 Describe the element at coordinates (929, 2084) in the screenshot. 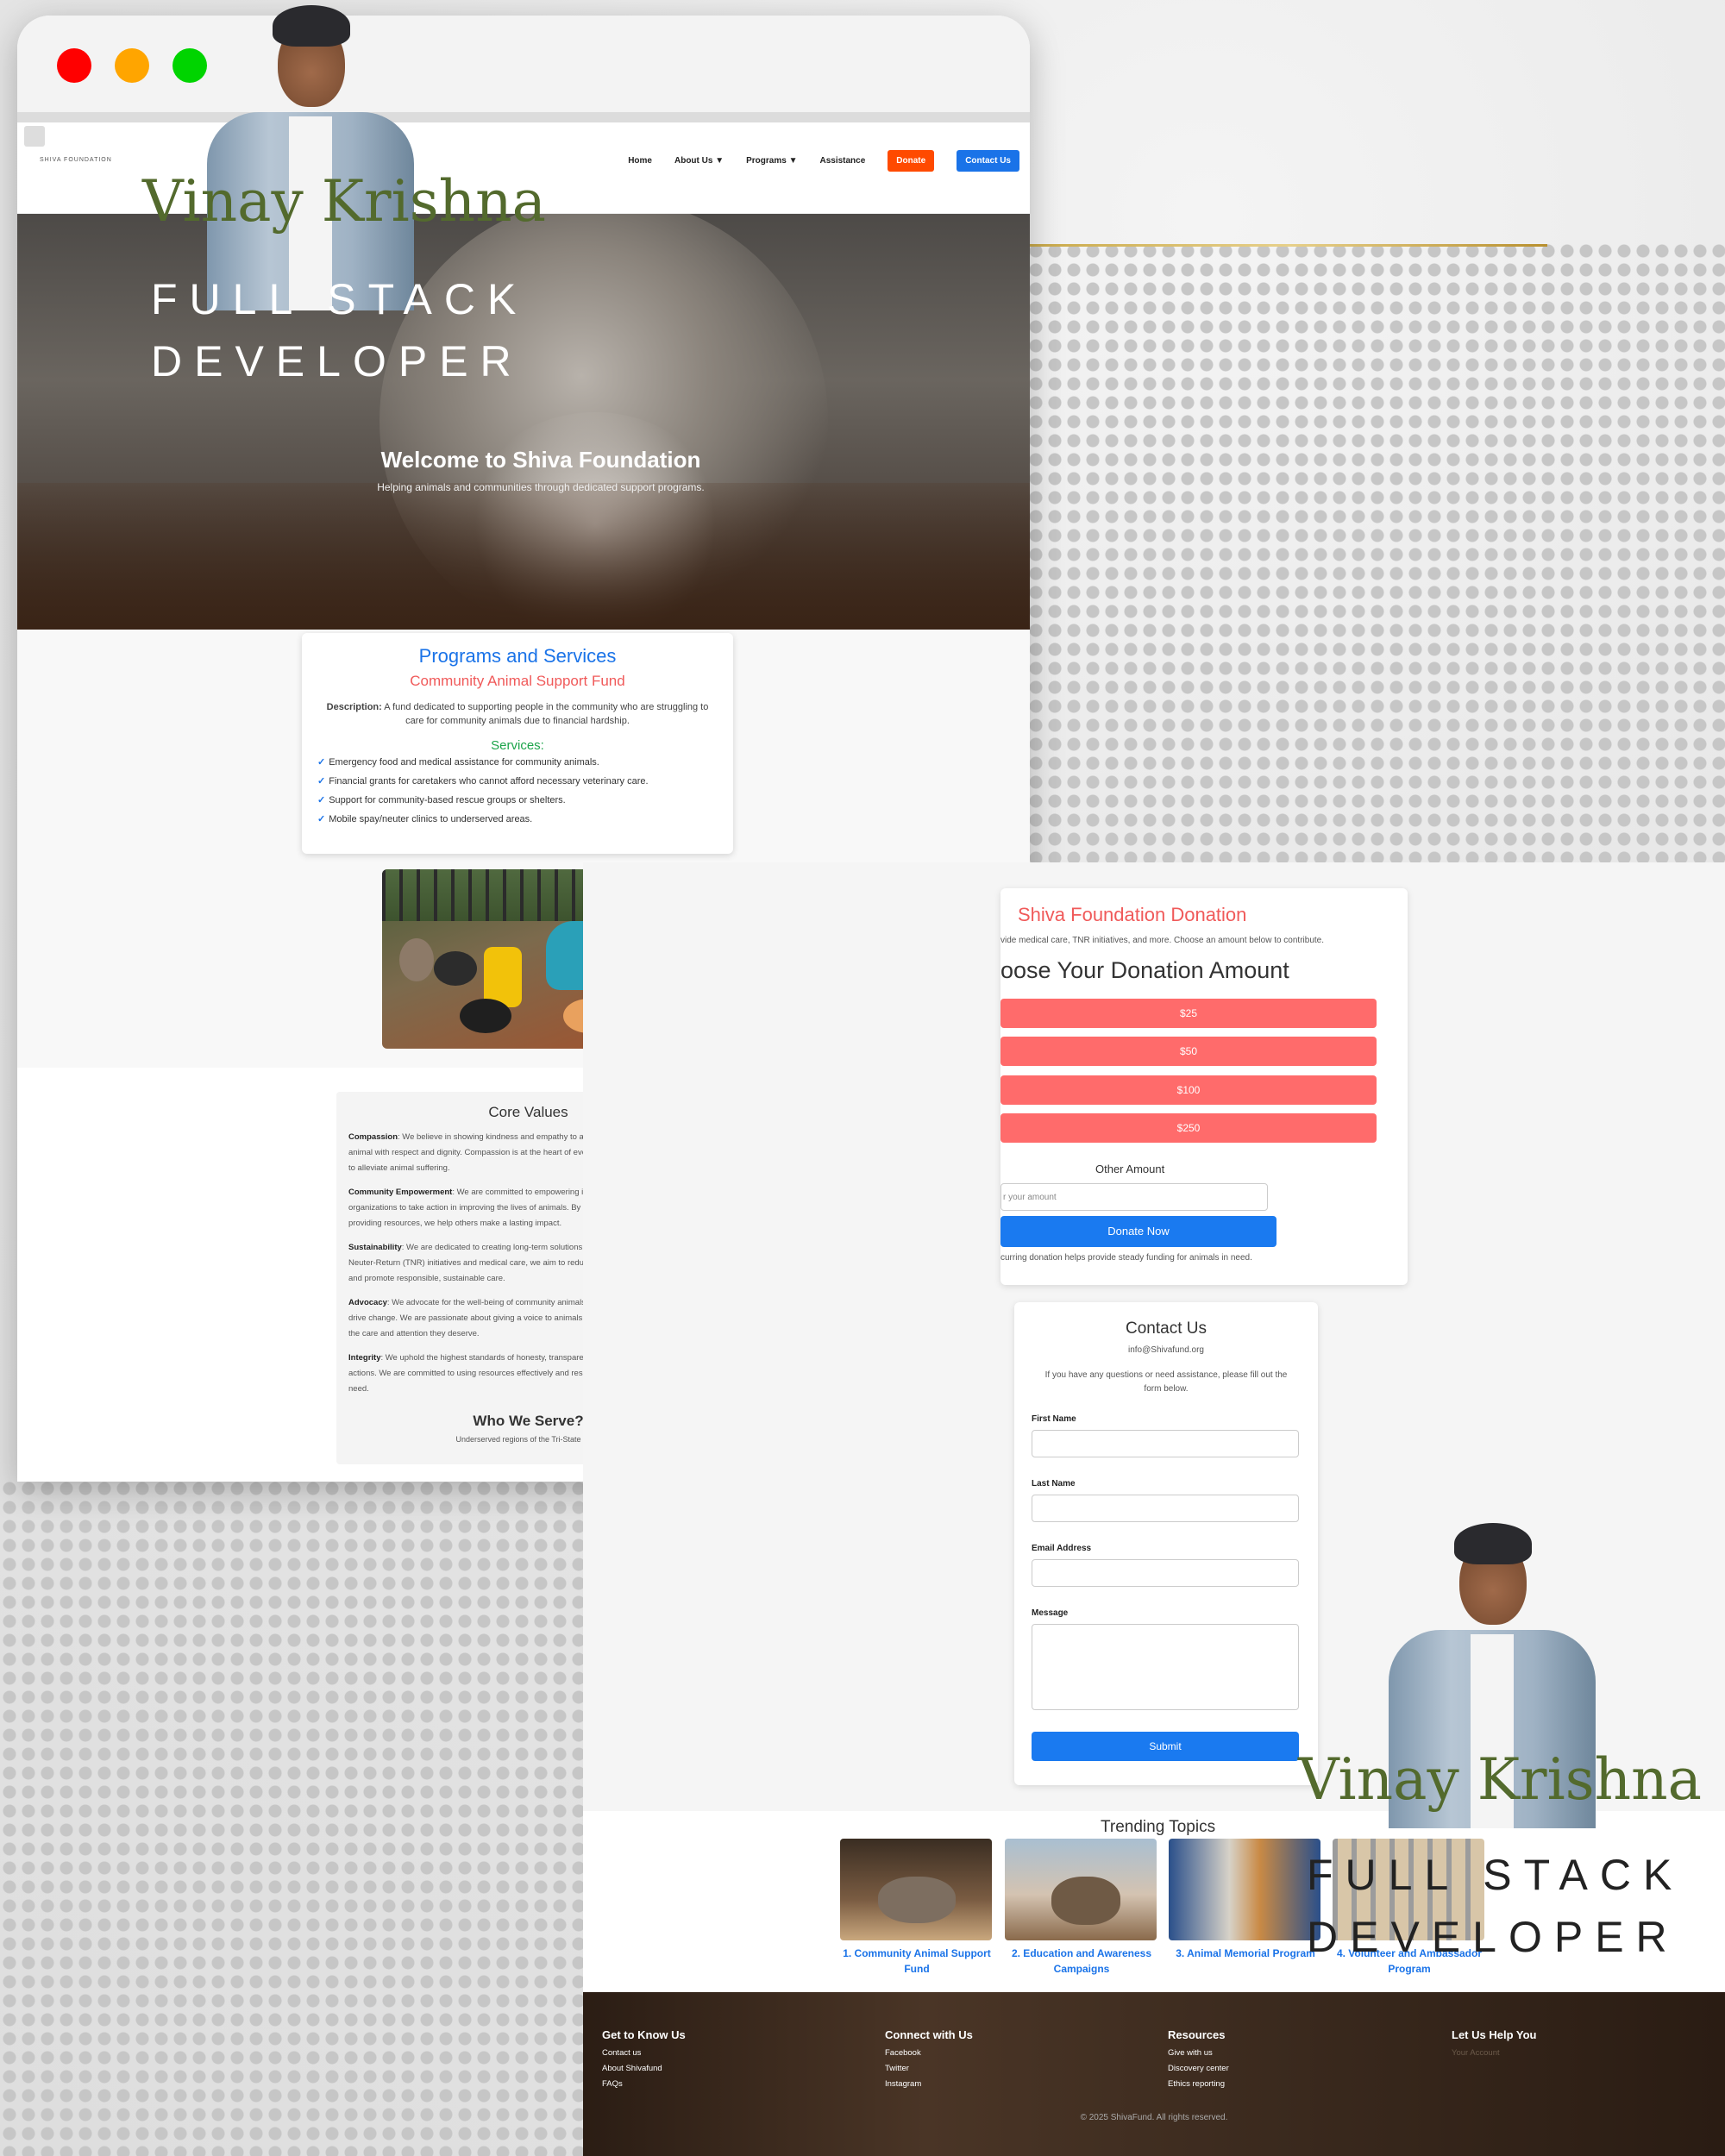

I see `footer-link: Instagram` at that location.